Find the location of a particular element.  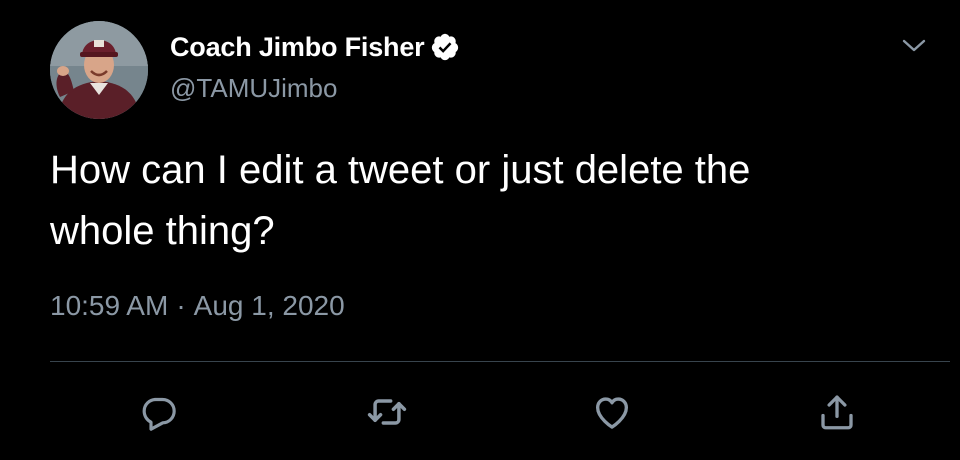

author-name-row: Coach Jimbo Fisher is located at coordinates (315, 47).